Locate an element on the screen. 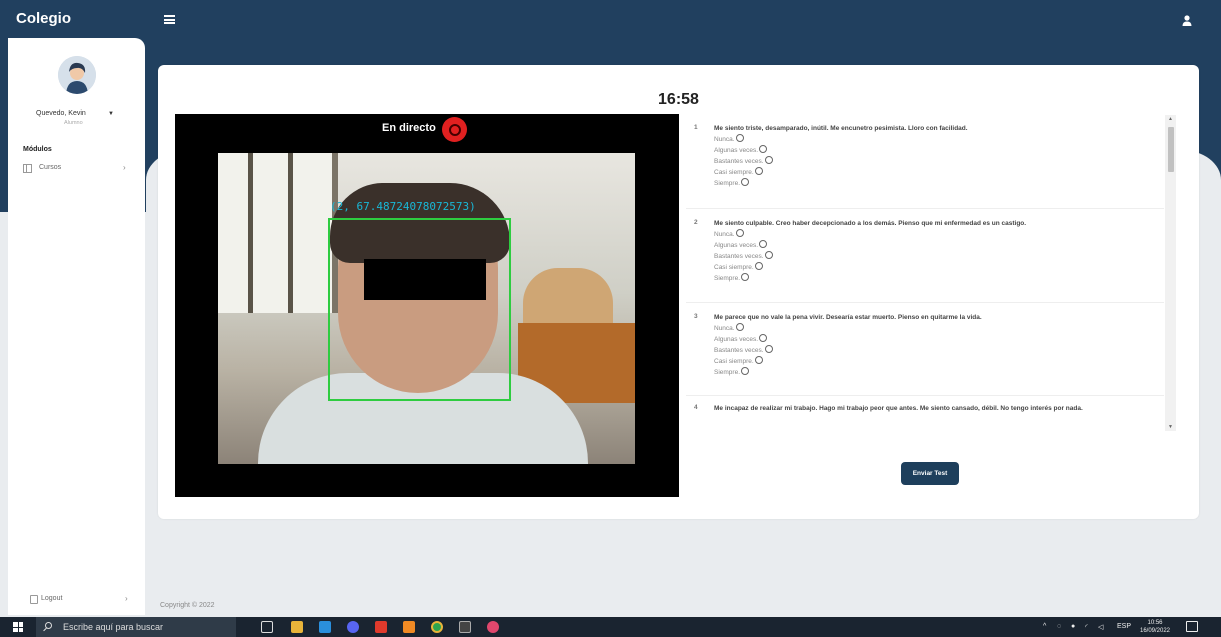  live-label: En directo is located at coordinates (409, 128).